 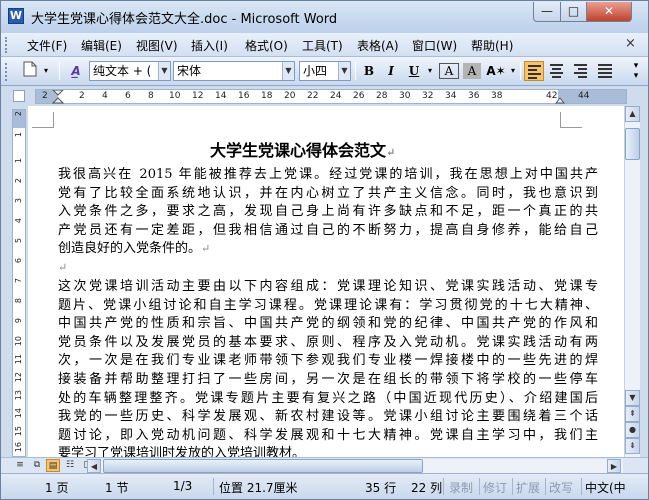 I want to click on scroll-right-icon: ▶, so click(x=614, y=466).